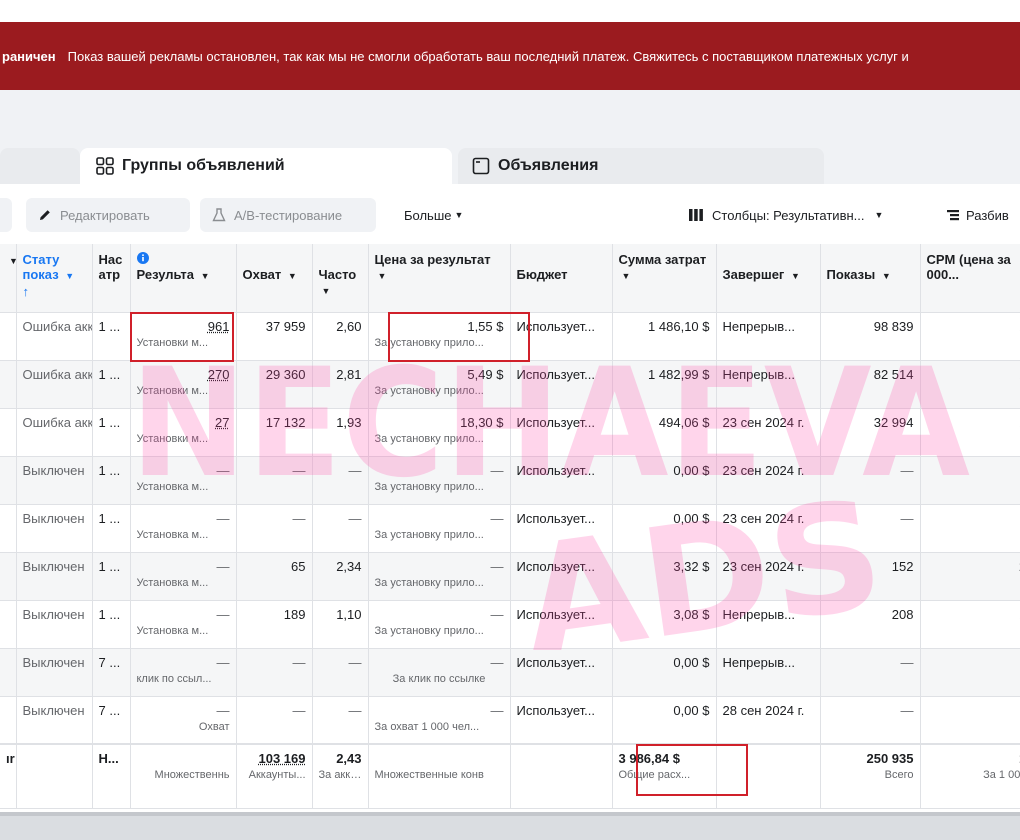 The height and width of the screenshot is (840, 1020). What do you see at coordinates (183, 278) in the screenshot?
I see `header-results: Результа ▼` at bounding box center [183, 278].